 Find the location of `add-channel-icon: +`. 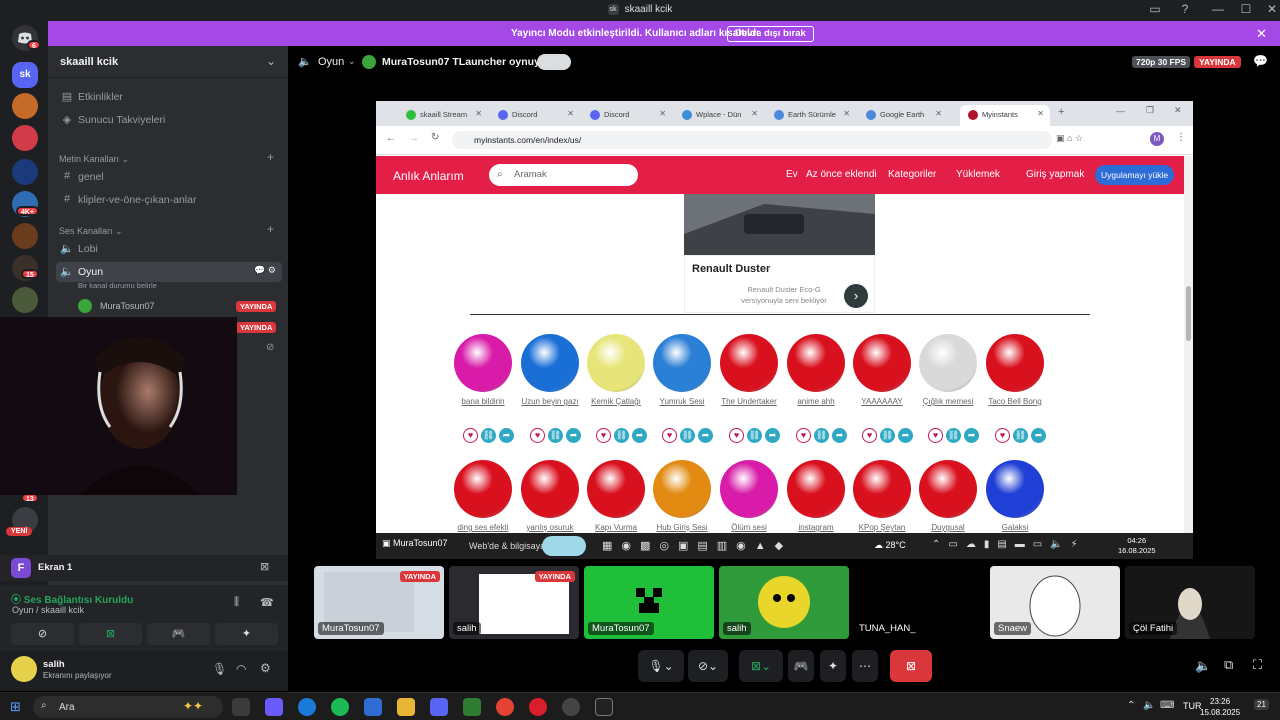

add-channel-icon: + is located at coordinates (270, 157).